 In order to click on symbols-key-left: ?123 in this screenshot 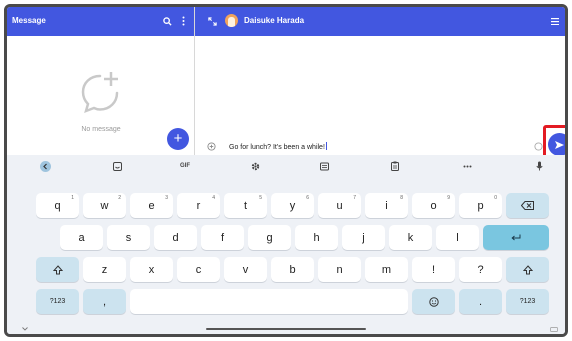, I will do `click(57, 301)`.